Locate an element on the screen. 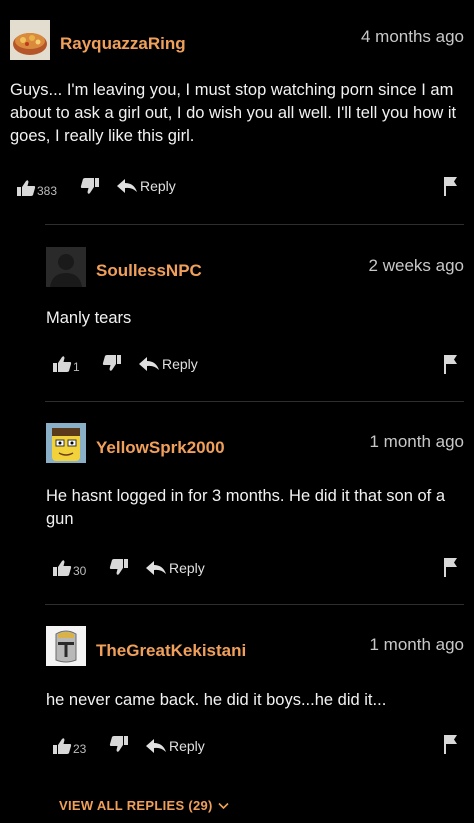  view-all-replies-label: VIEW ALL REPLIES (29) is located at coordinates (136, 805).